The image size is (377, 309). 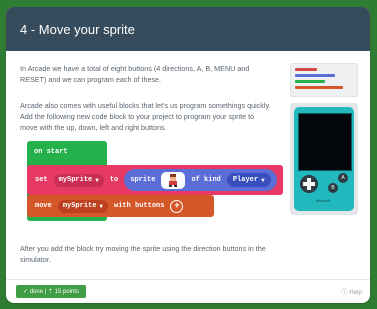 I want to click on simulator-thumbnail: A B Microsoft, so click(x=324, y=159).